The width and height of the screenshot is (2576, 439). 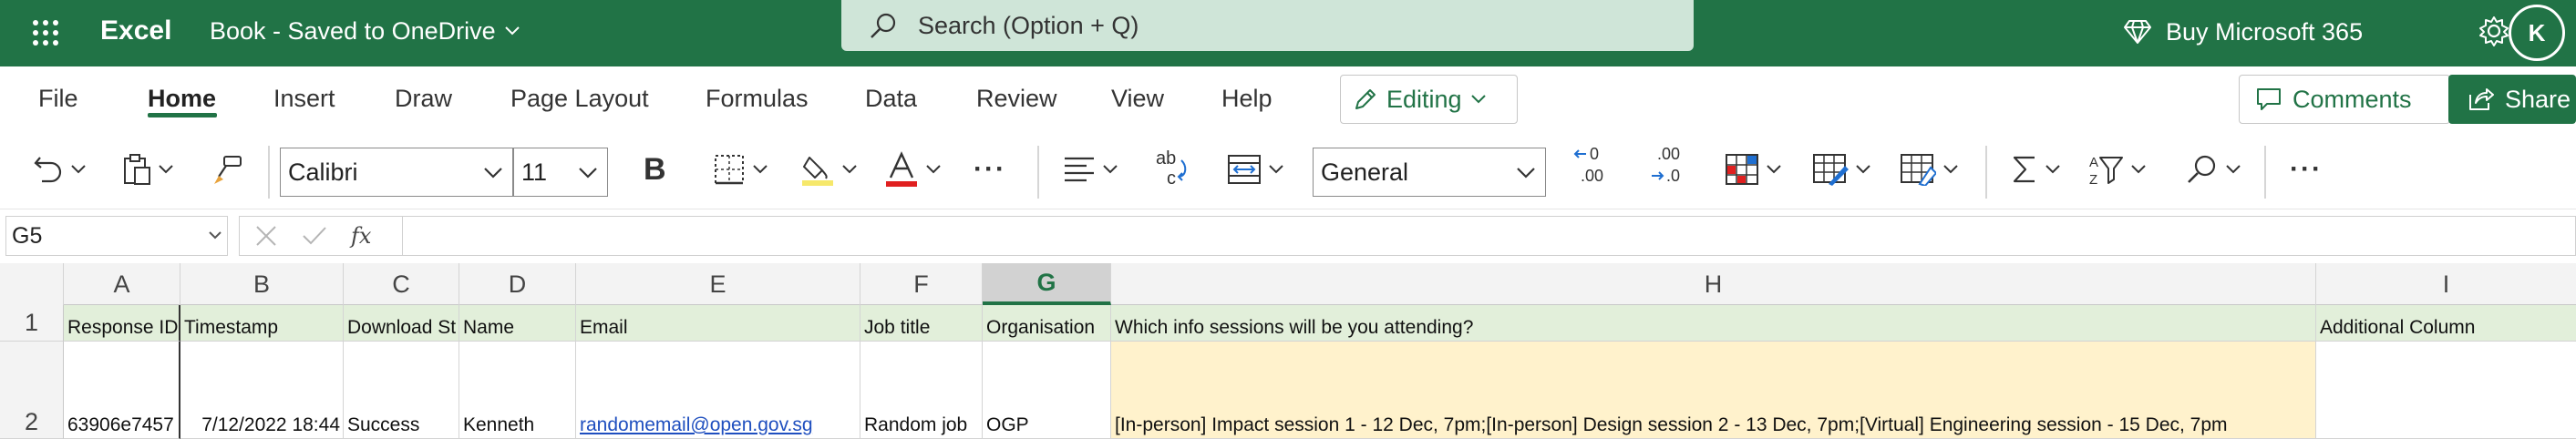 I want to click on column-header-row: A B C D E F G H I, so click(x=1288, y=284).